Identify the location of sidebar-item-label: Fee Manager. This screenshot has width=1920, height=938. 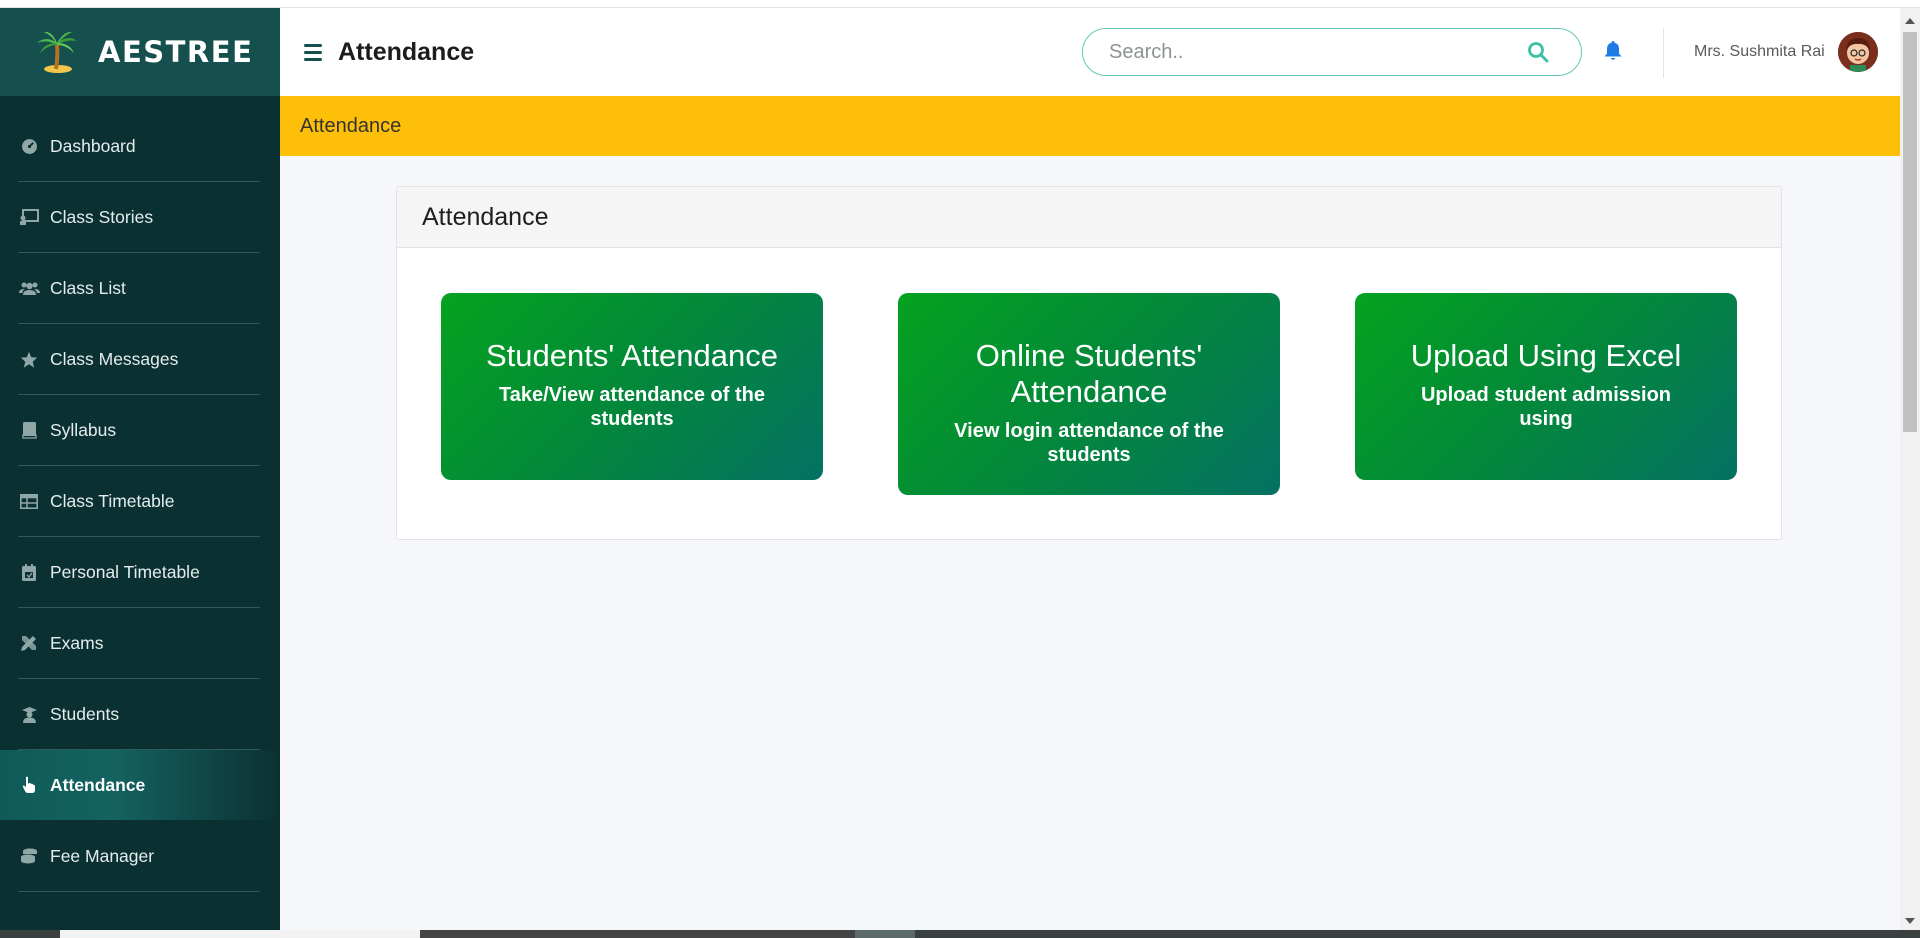
(102, 855).